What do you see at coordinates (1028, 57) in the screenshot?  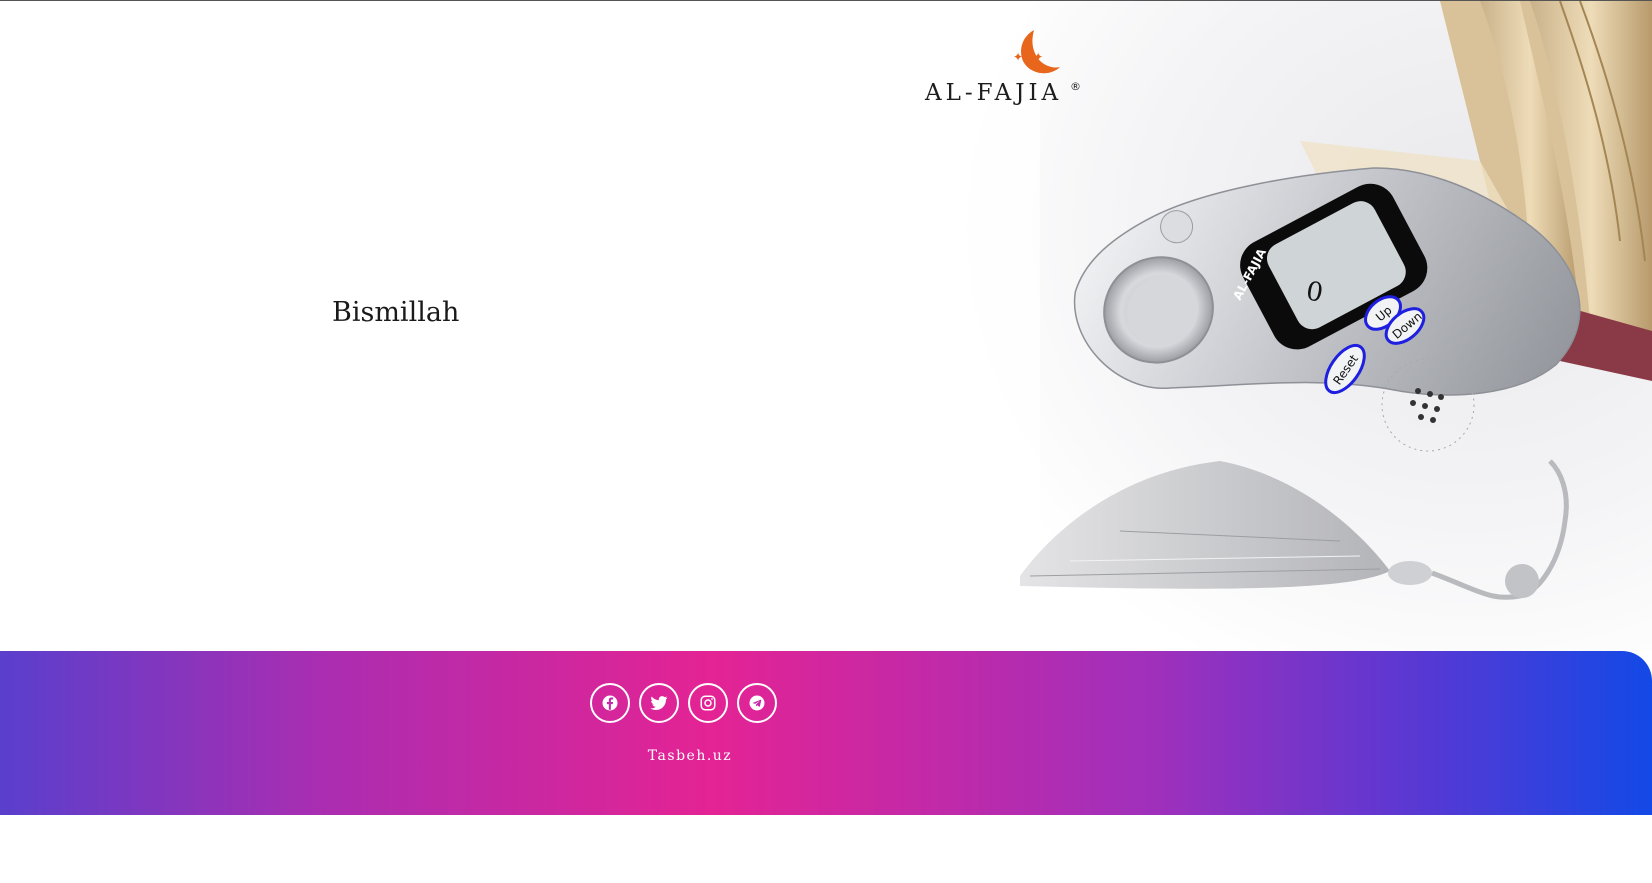 I see `stars-icon: ✦✦✦` at bounding box center [1028, 57].